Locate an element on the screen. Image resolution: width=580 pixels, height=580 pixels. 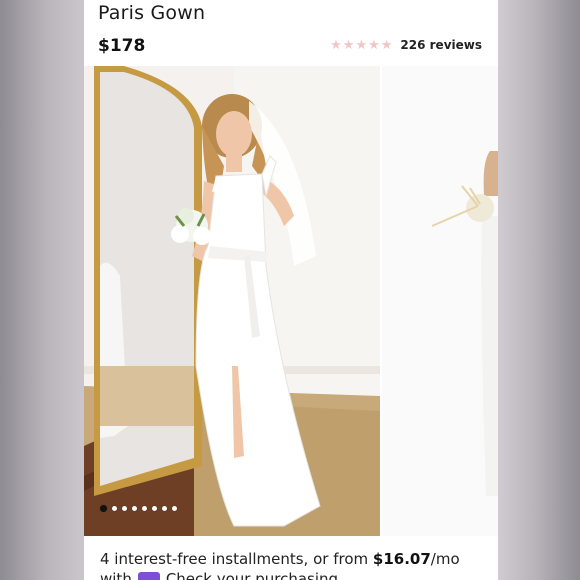
installments-provider: with Check your purchasing is located at coordinates (219, 575).